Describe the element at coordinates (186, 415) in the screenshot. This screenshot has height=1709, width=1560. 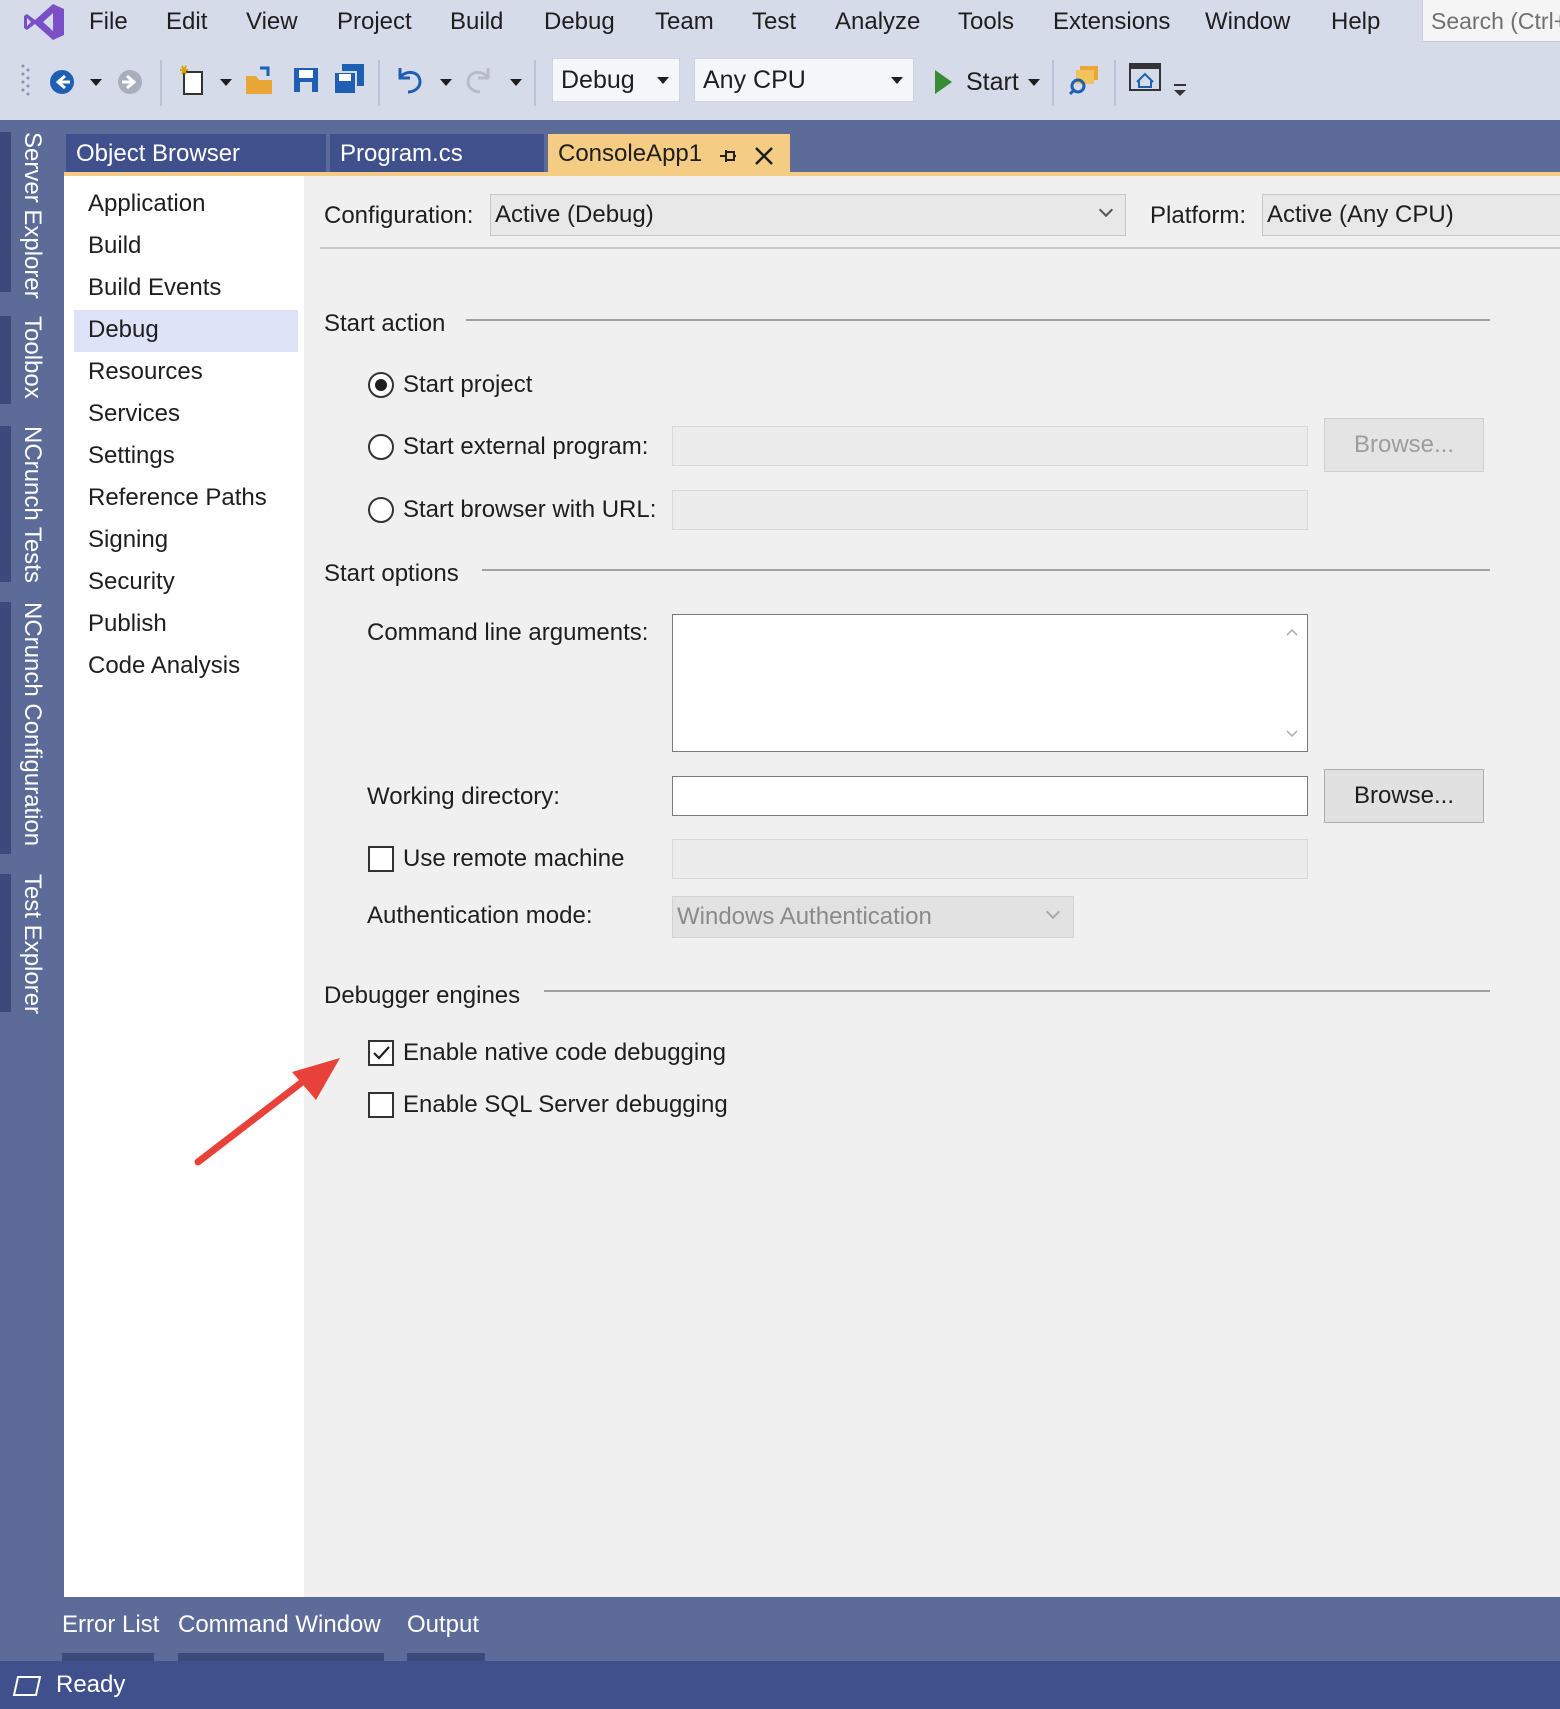
I see `nav-item-services: Services` at that location.